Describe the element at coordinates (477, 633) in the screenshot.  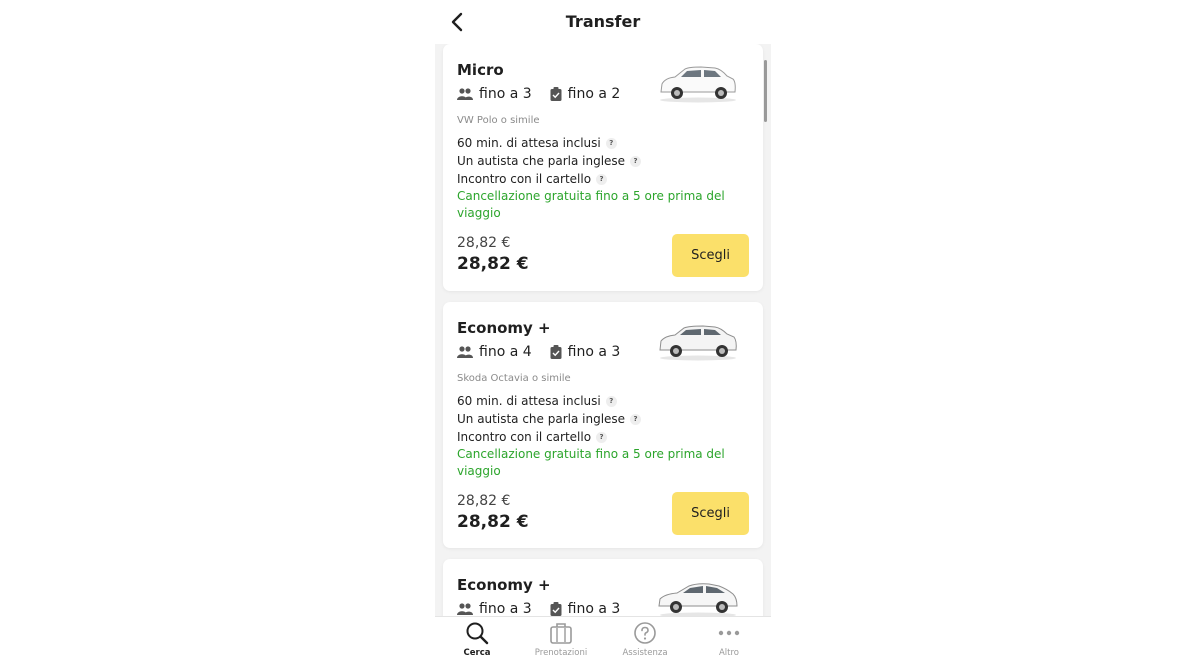
I see `search-icon` at that location.